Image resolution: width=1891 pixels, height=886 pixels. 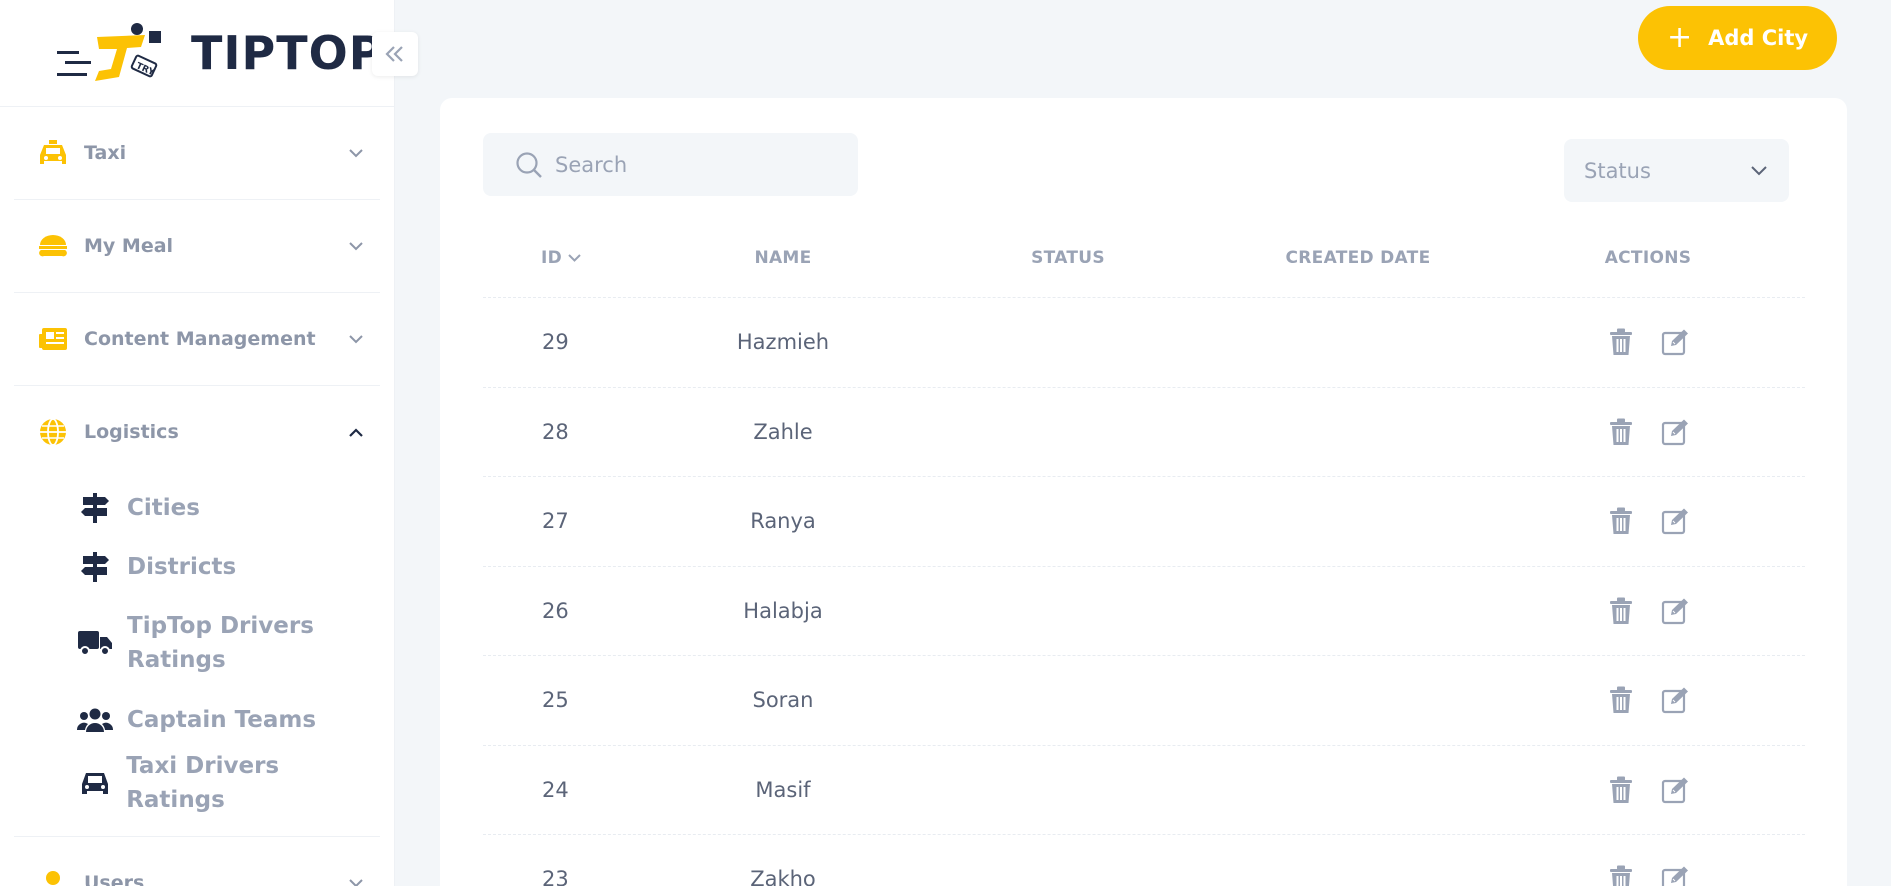 What do you see at coordinates (783, 431) in the screenshot?
I see `city-name: Zahle` at bounding box center [783, 431].